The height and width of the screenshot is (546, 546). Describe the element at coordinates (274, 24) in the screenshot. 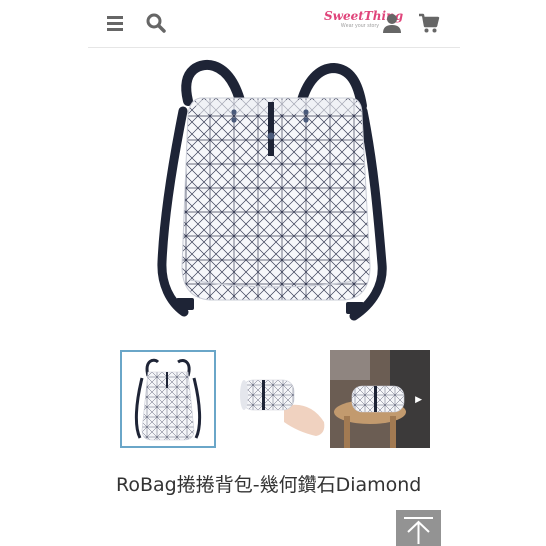

I see `site-header: SweetThing Wear your story` at that location.